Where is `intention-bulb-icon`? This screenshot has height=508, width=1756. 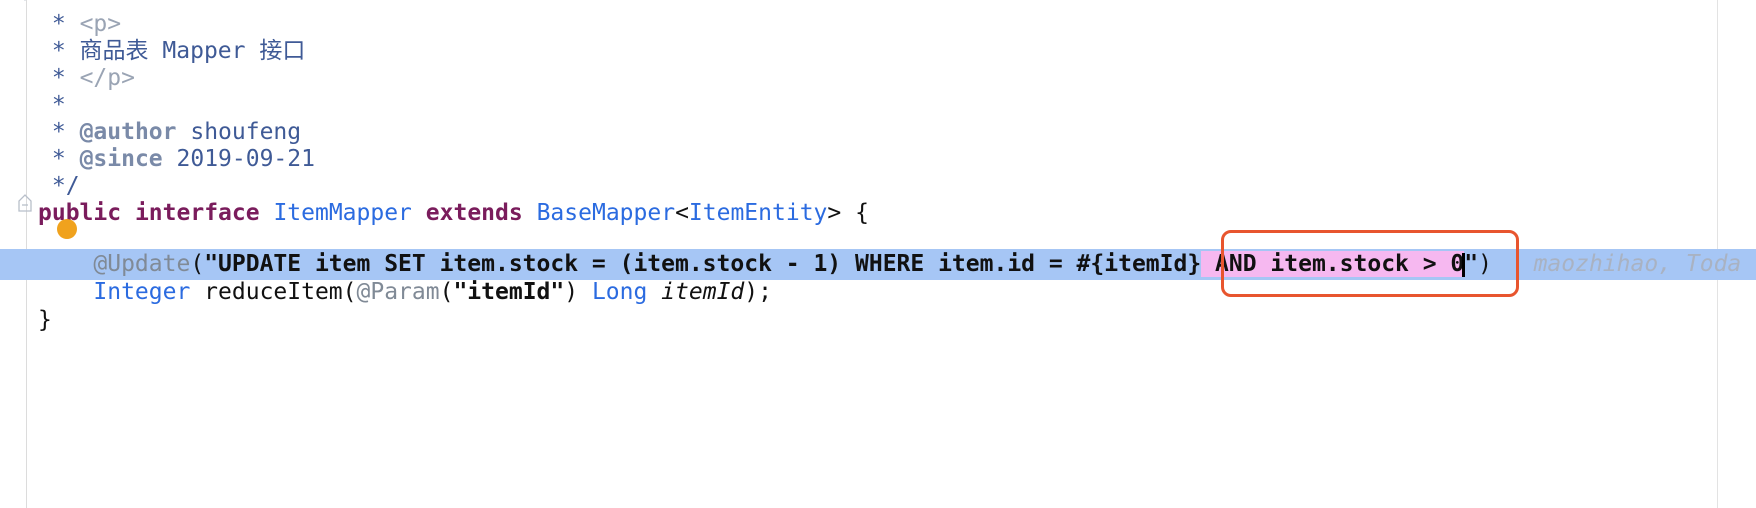
intention-bulb-icon is located at coordinates (67, 229).